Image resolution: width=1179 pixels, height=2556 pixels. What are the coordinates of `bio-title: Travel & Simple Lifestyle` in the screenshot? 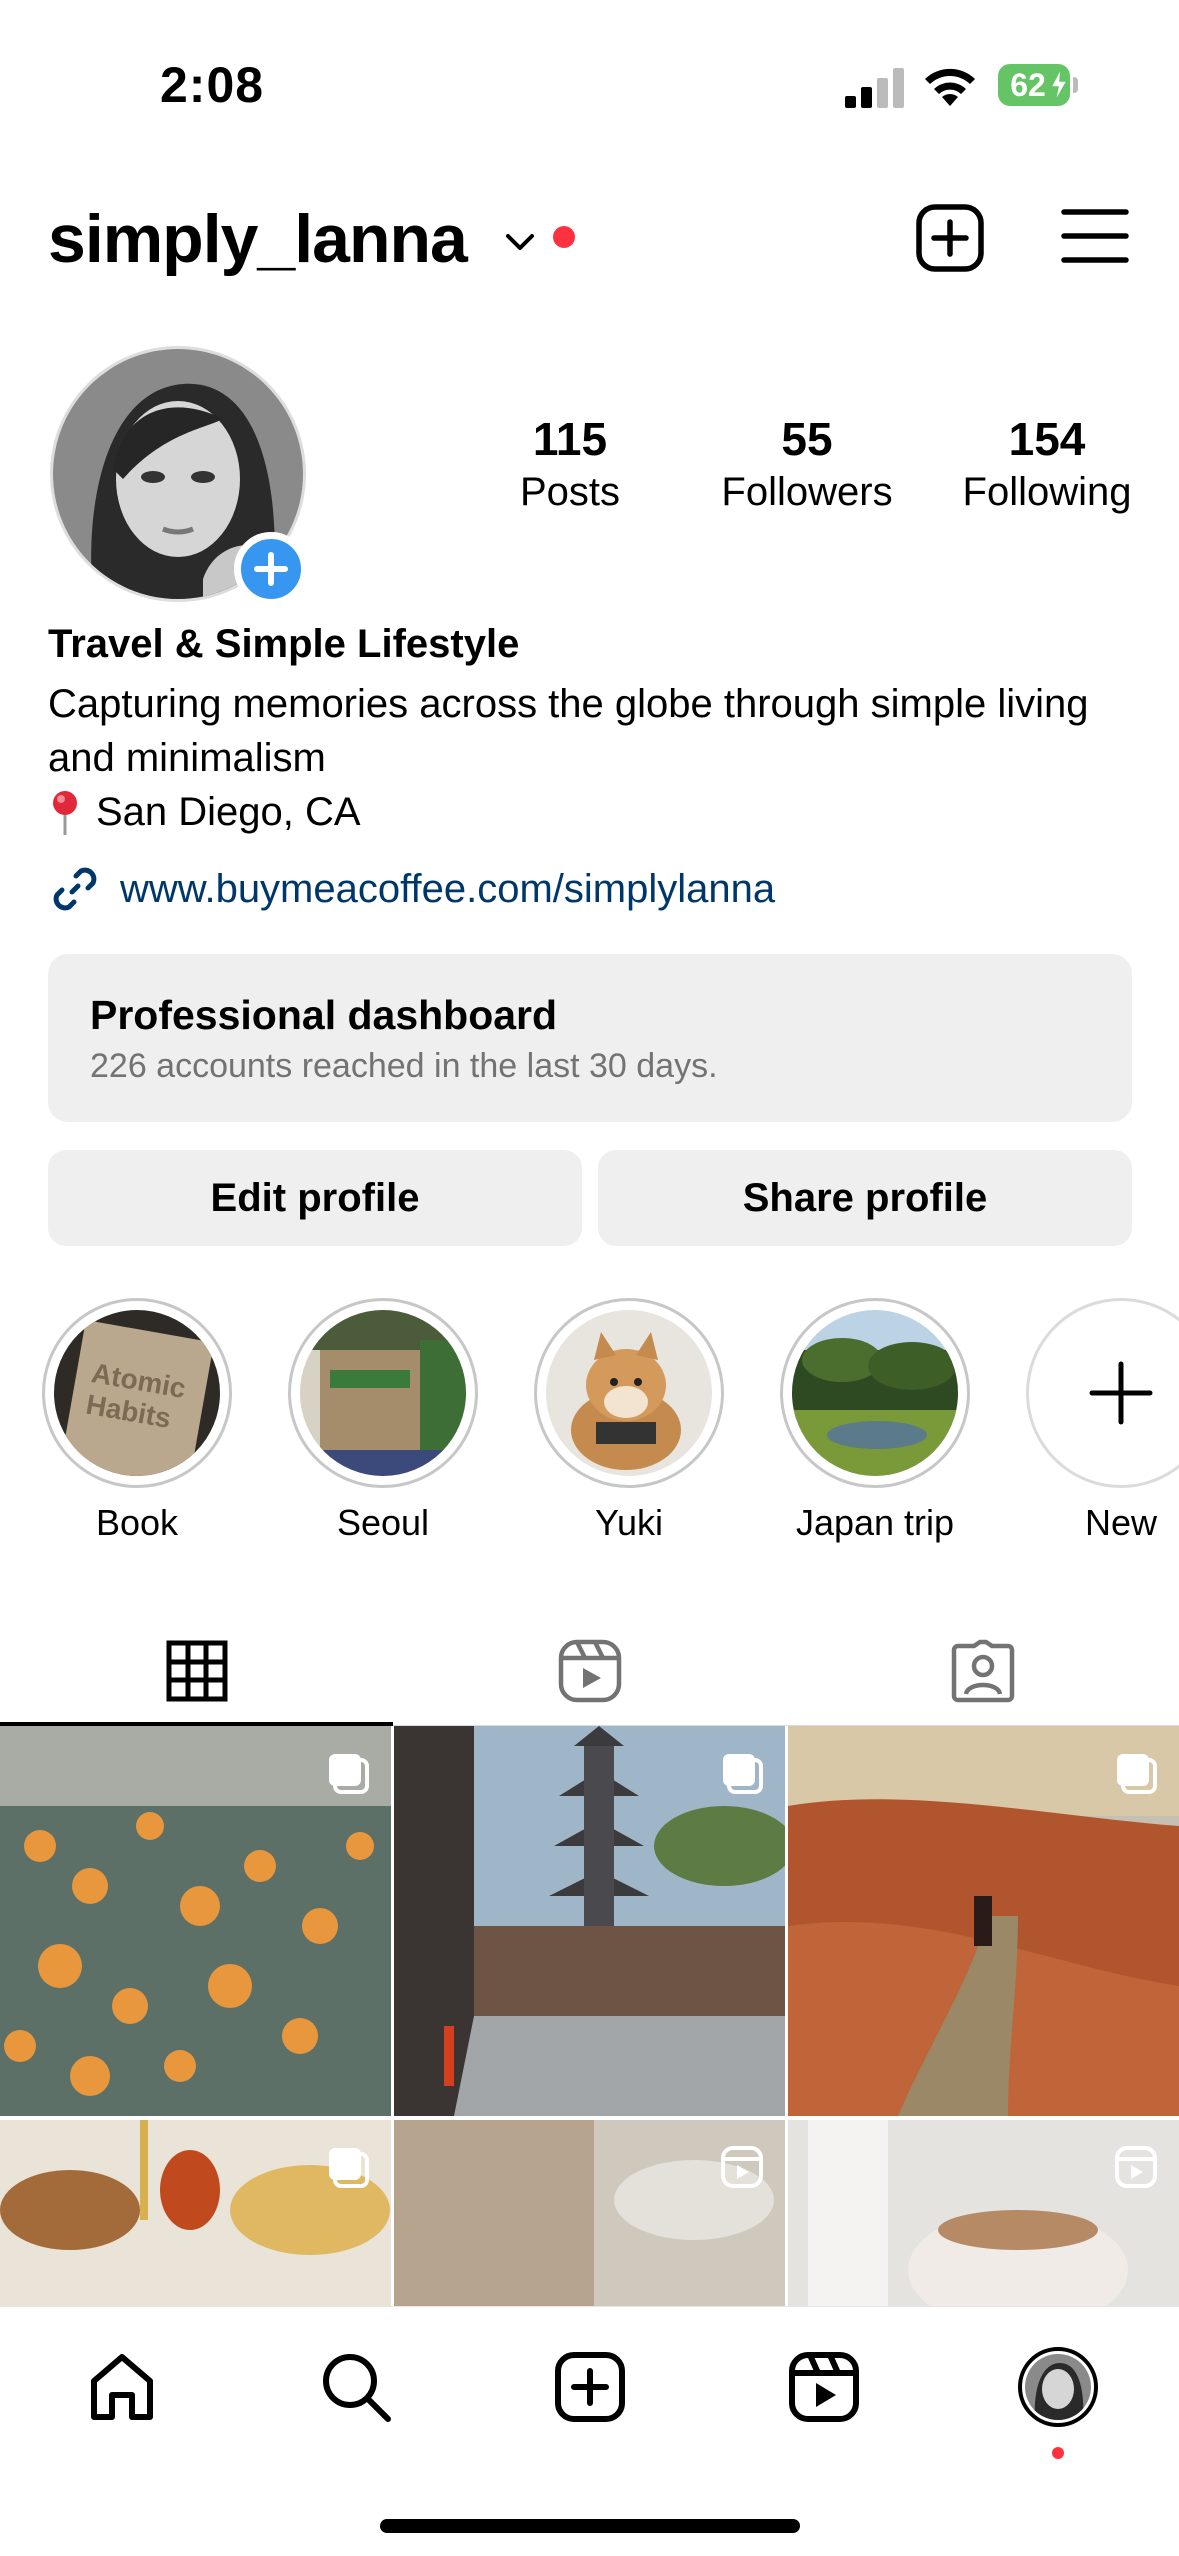 It's located at (284, 644).